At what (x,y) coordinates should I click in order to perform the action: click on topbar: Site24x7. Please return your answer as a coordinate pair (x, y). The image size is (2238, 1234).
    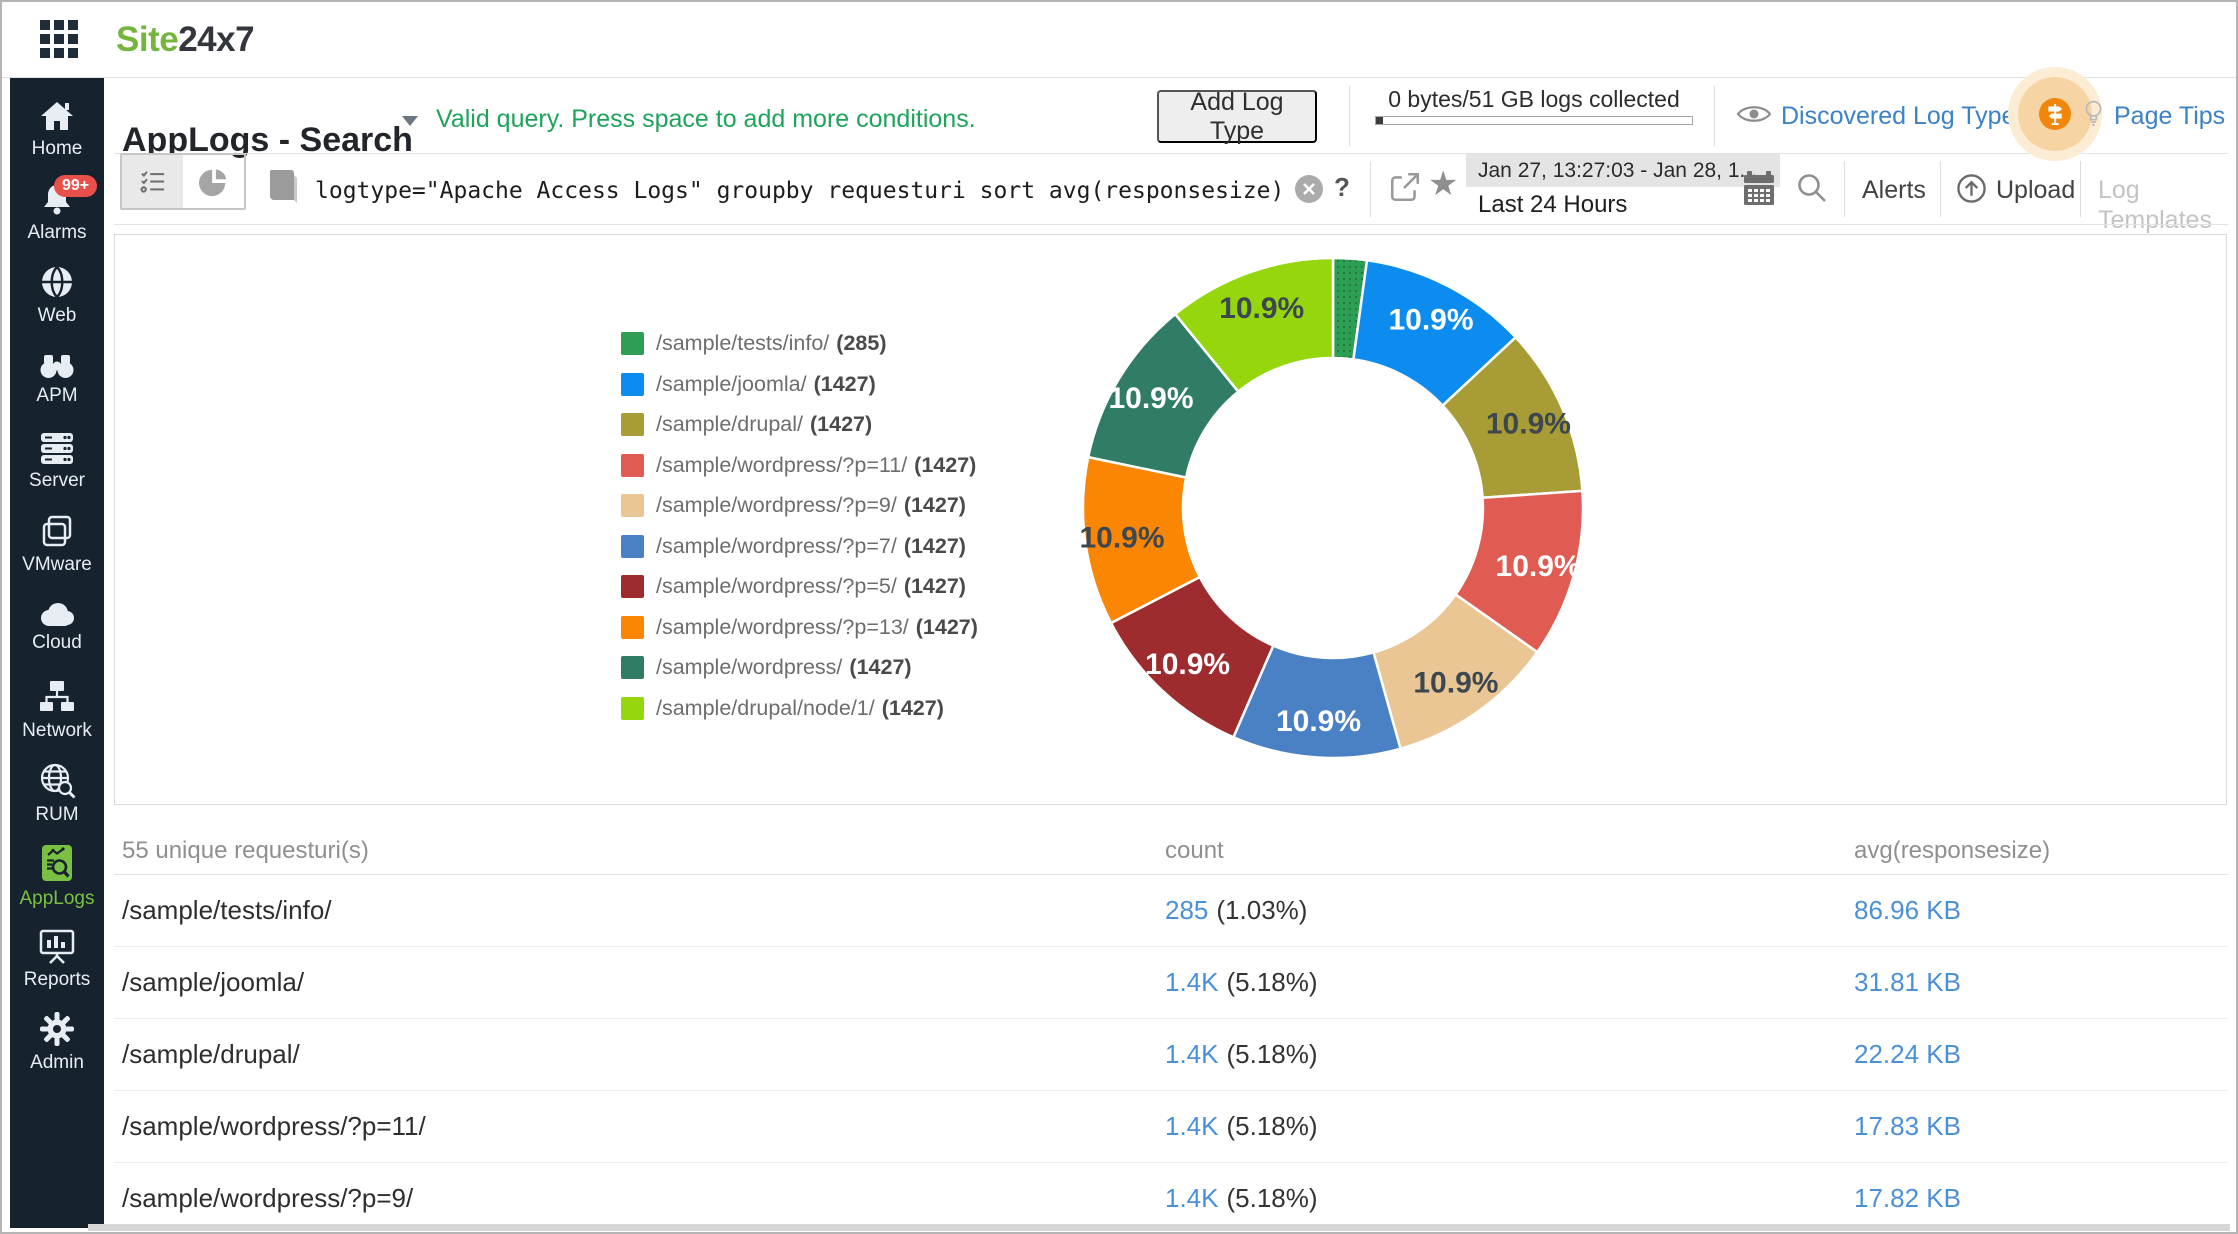
    Looking at the image, I should click on (1119, 39).